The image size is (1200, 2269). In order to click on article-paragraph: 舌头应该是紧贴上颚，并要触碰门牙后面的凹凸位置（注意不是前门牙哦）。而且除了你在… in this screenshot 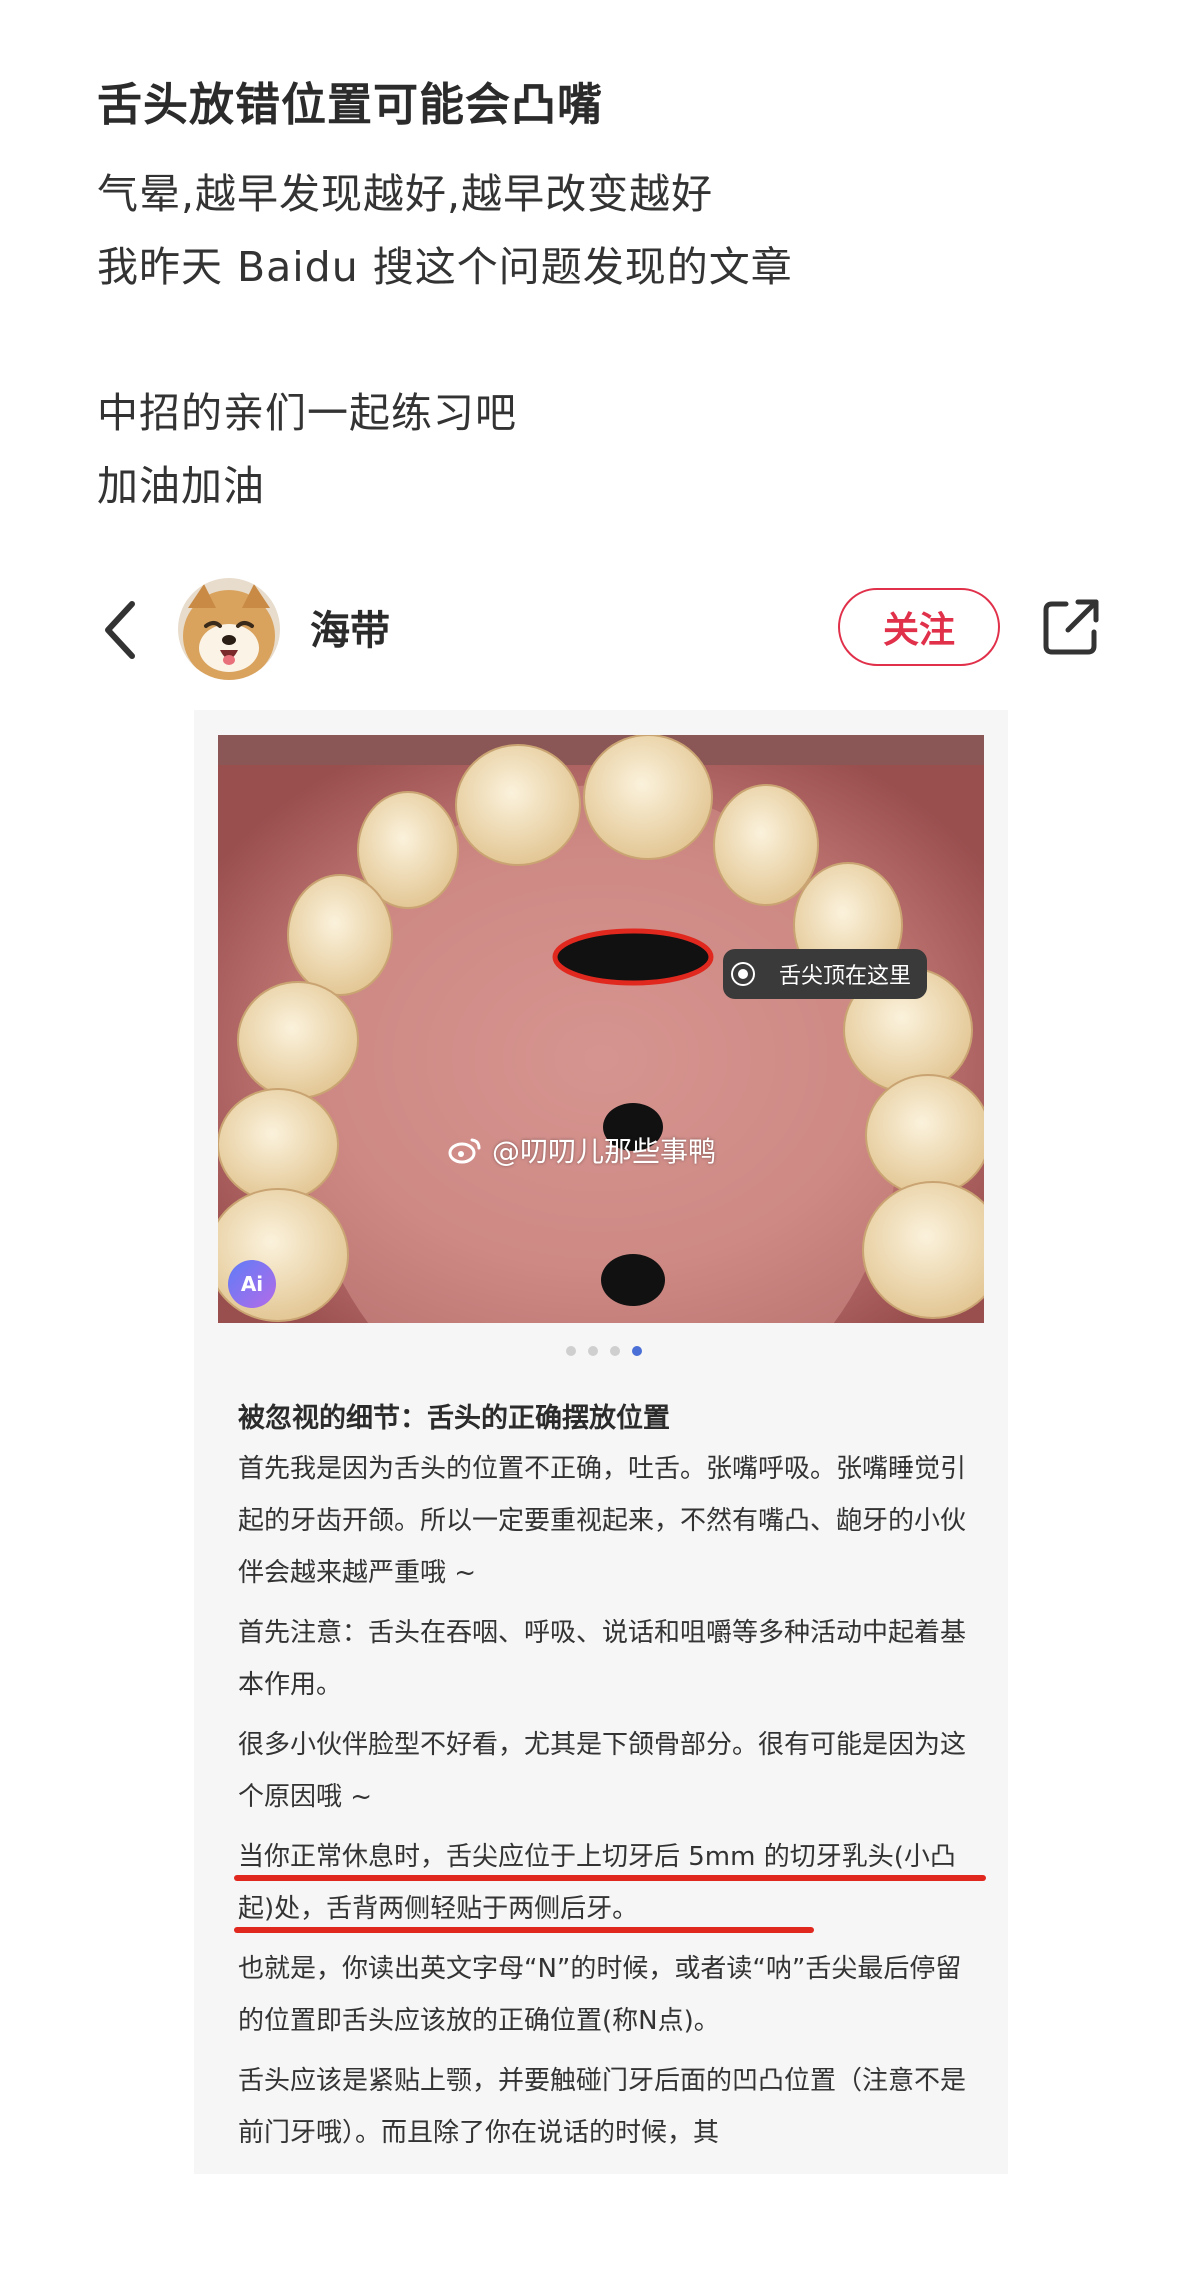, I will do `click(602, 2107)`.